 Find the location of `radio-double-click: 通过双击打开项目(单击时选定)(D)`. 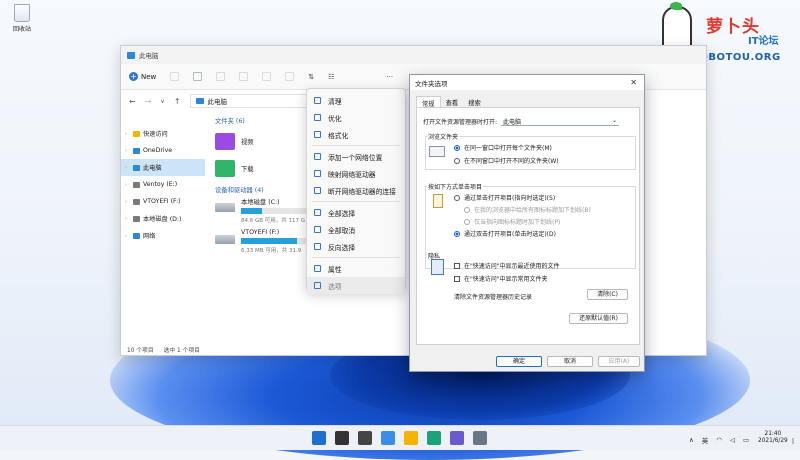

radio-double-click: 通过双击打开项目(单击时选定)(D) is located at coordinates (505, 233).